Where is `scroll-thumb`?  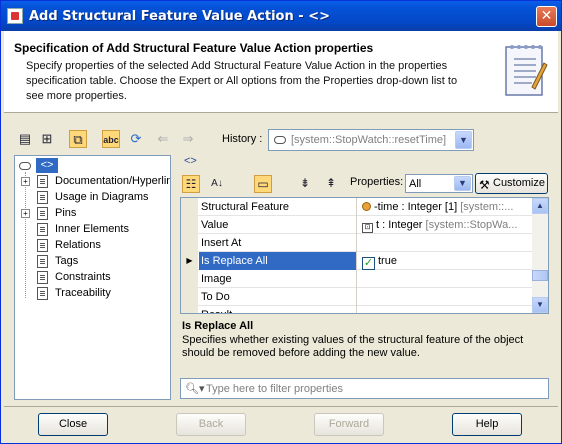
scroll-thumb is located at coordinates (540, 275).